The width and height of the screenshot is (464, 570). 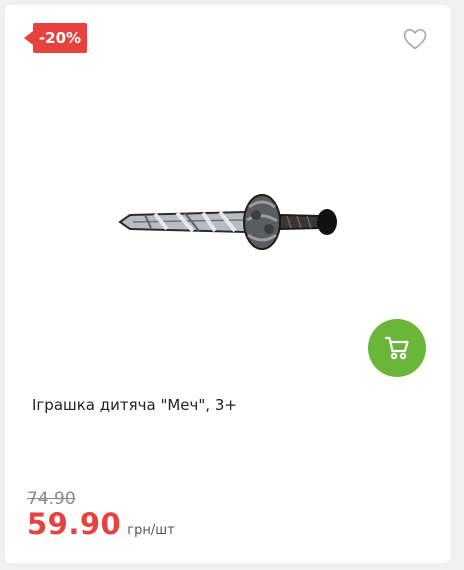 I want to click on shopping-cart-icon, so click(x=396, y=348).